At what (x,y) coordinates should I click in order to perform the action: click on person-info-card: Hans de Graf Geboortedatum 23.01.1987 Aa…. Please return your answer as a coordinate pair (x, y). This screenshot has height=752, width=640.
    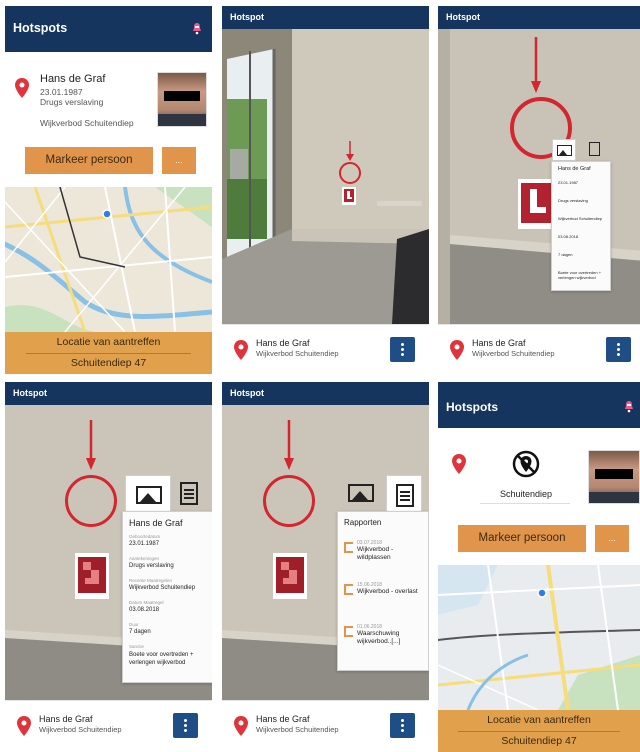
    Looking at the image, I should click on (167, 597).